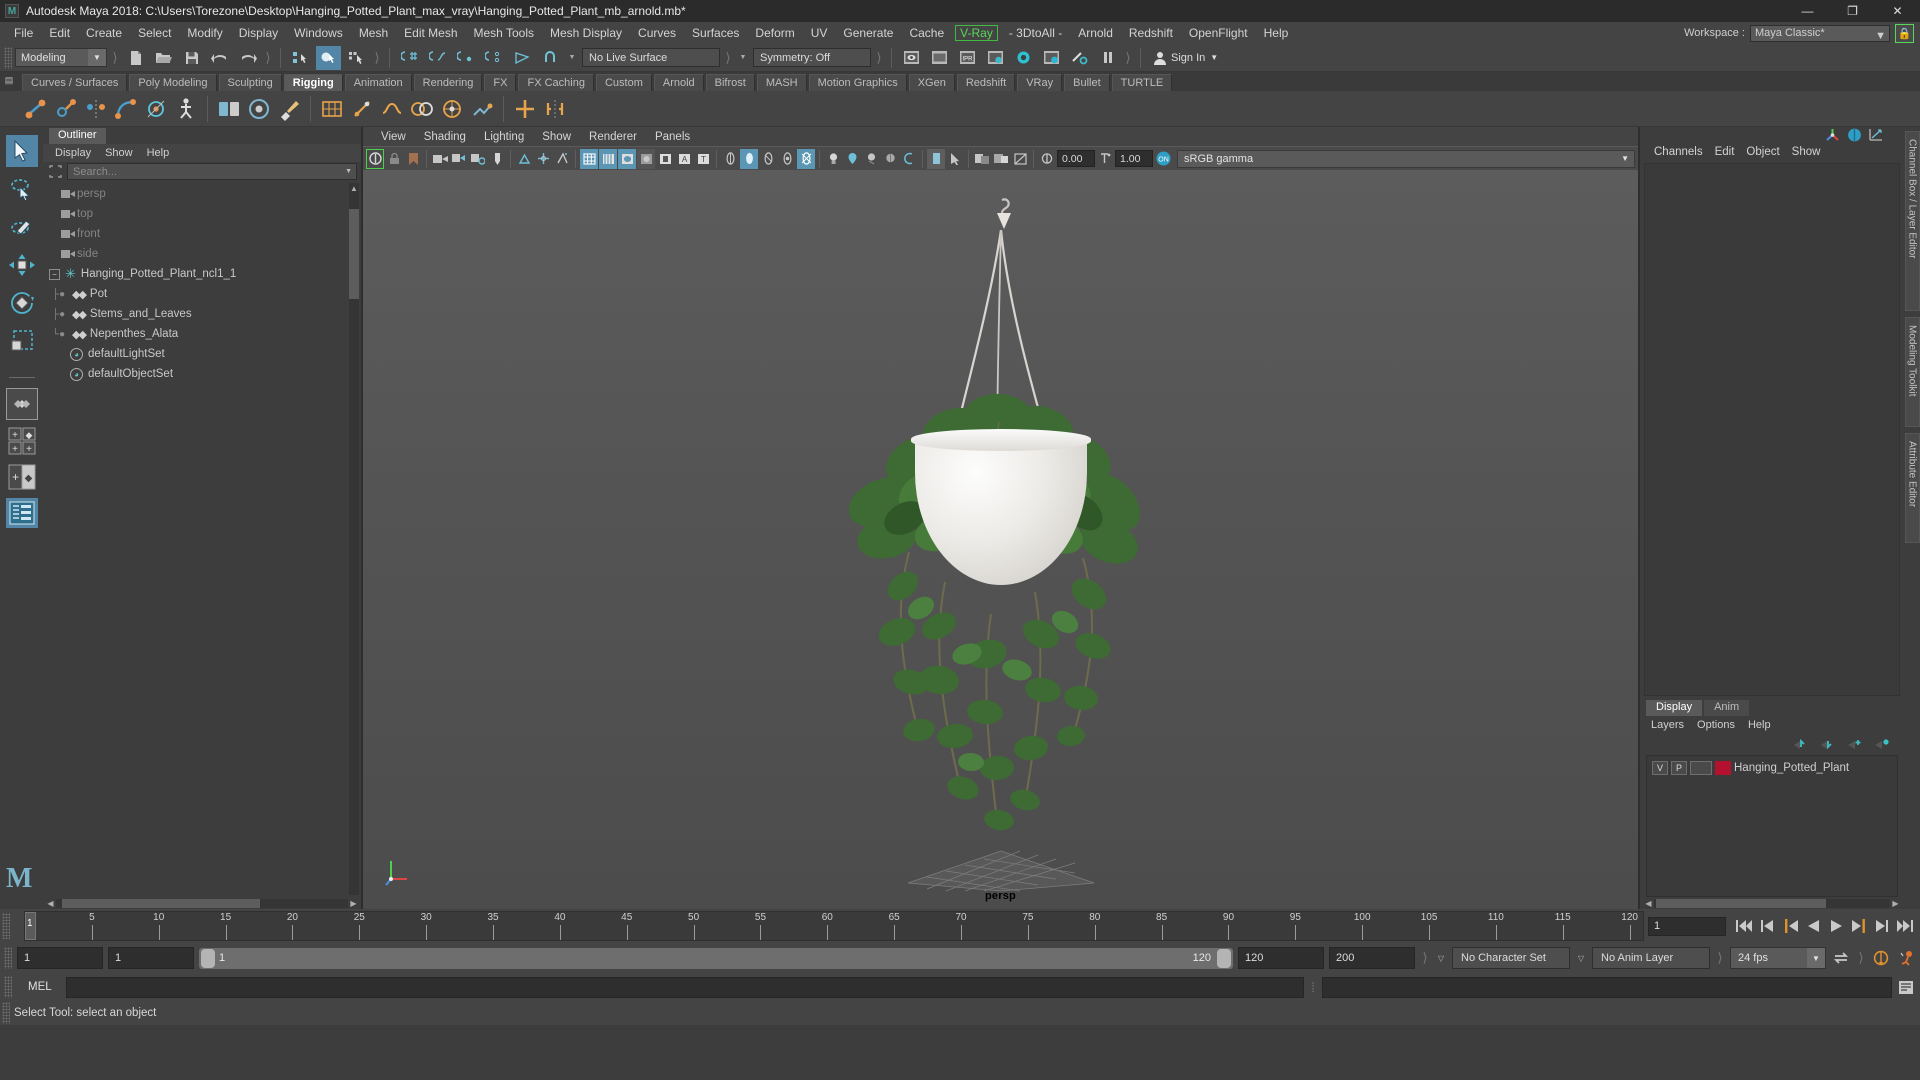  Describe the element at coordinates (6, 1013) in the screenshot. I see `help-line-gripper` at that location.